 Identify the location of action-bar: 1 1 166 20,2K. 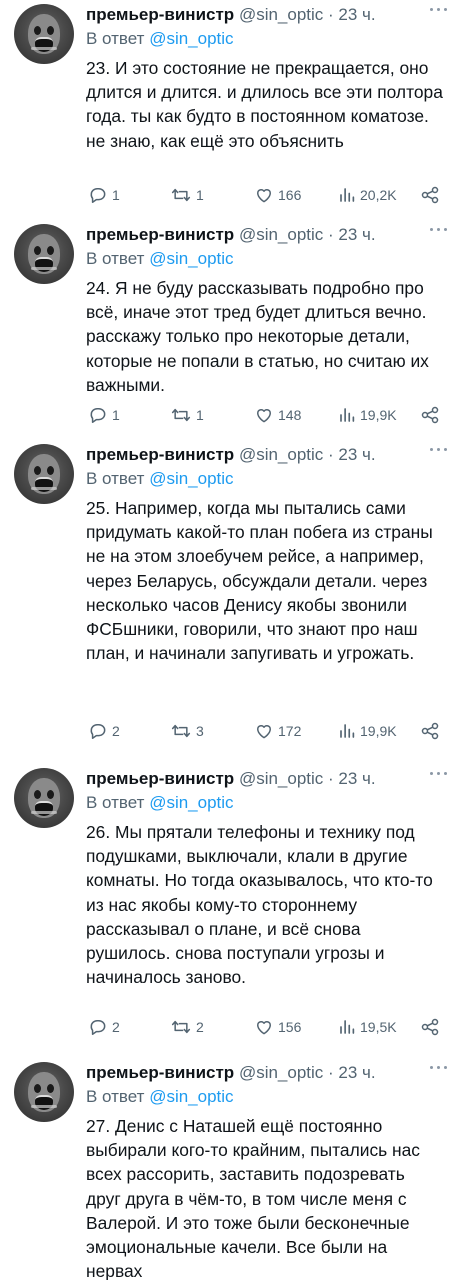
(266, 195).